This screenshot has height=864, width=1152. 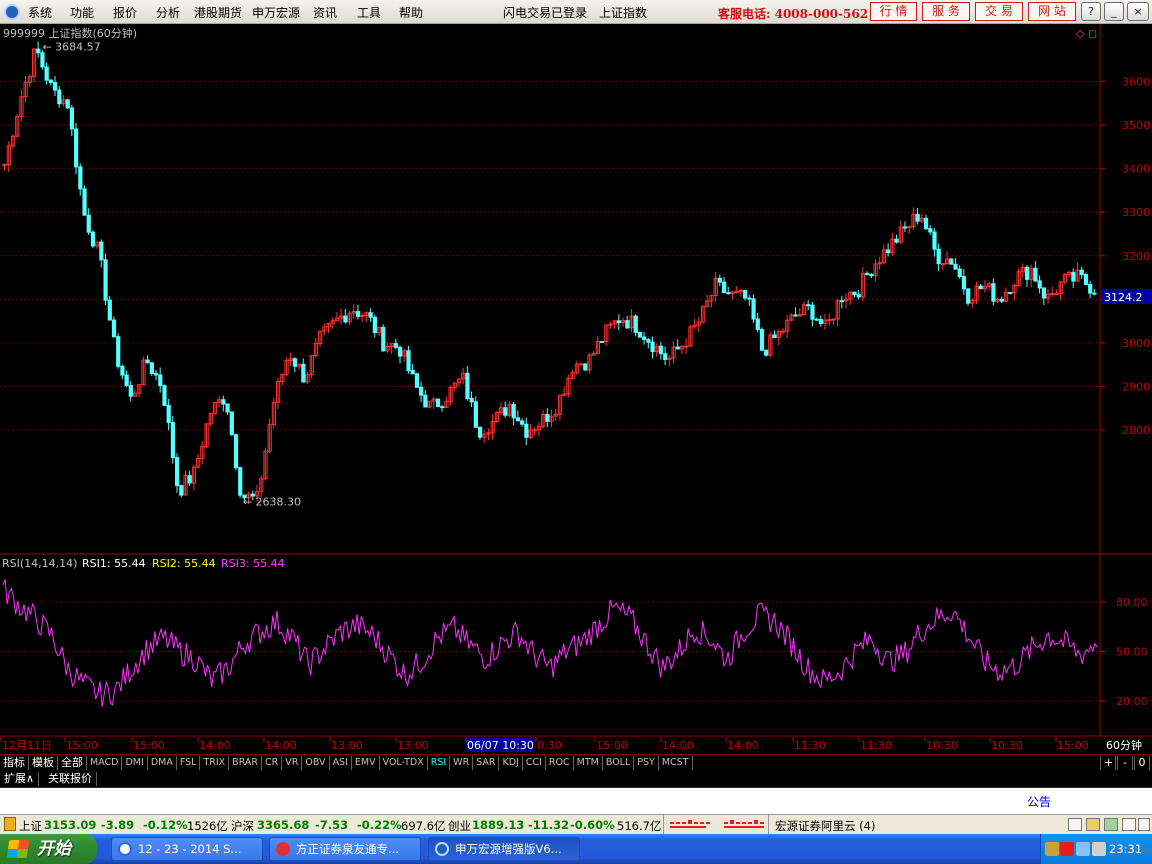 I want to click on lock-status-icon, so click(x=1093, y=824).